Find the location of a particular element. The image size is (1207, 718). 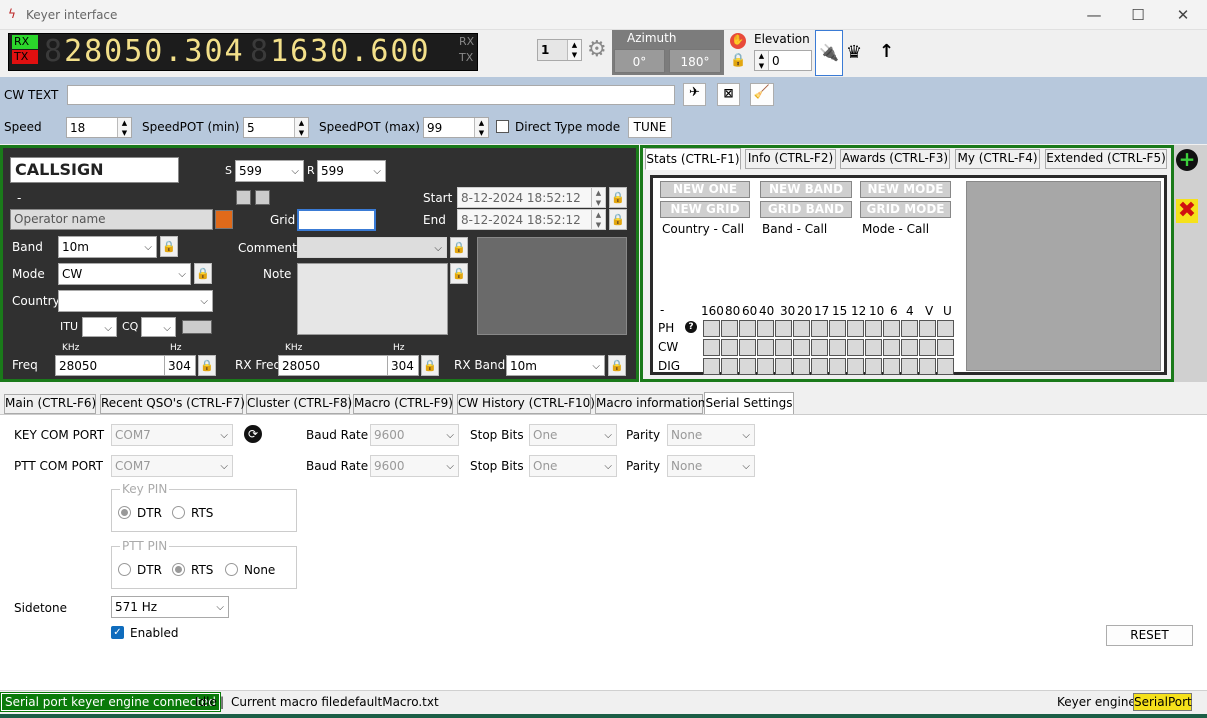

stop-rotator-icon: ✋ is located at coordinates (738, 41).